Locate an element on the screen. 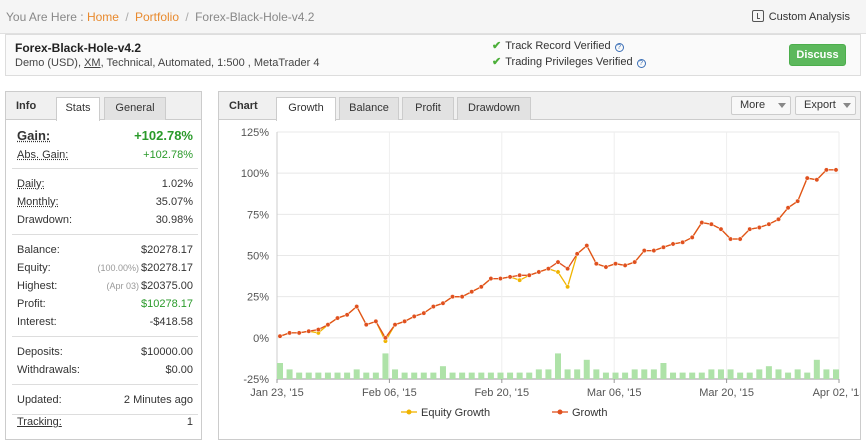  monthly-value: 35.07% is located at coordinates (174, 202).